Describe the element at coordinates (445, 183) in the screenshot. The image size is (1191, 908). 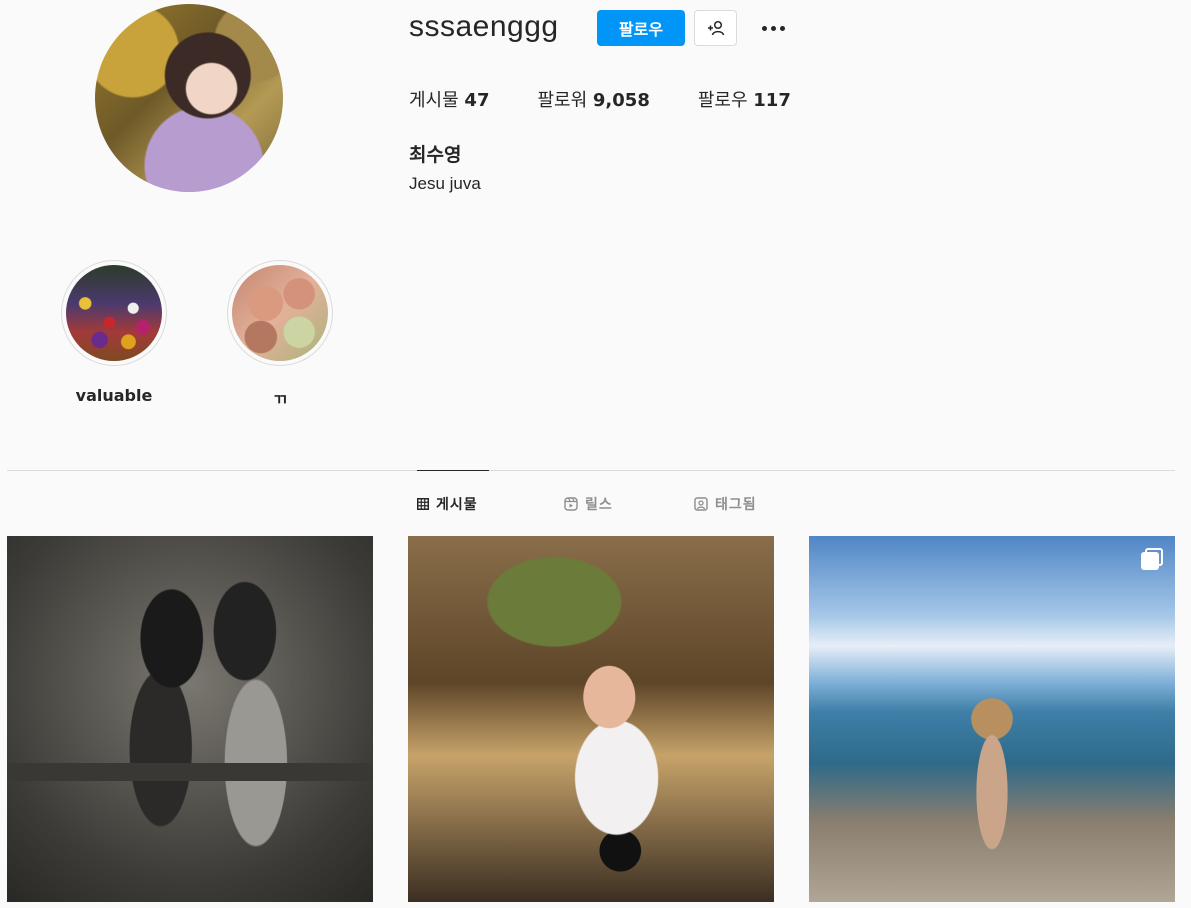
I see `profile-bio: Jesu juva` at that location.